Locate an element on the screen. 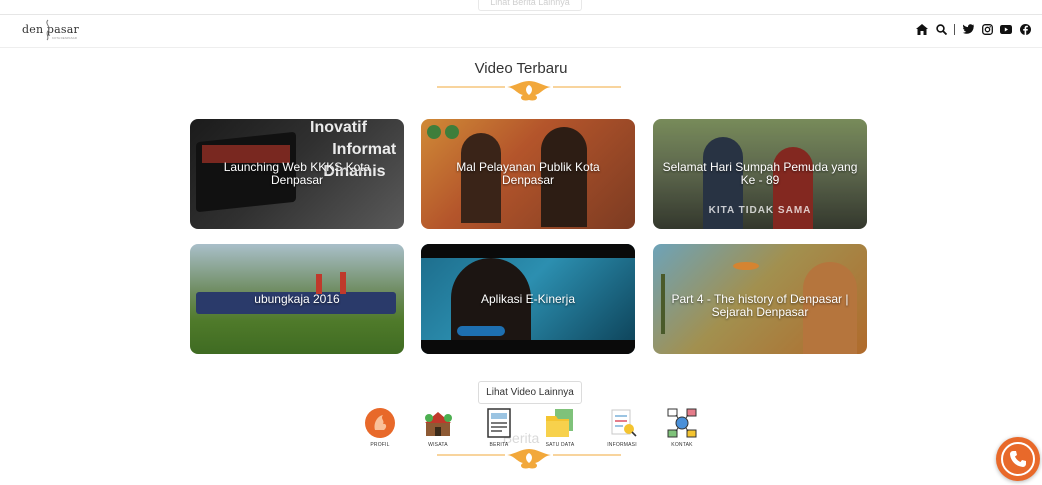 The width and height of the screenshot is (1042, 485). call-button is located at coordinates (1018, 459).